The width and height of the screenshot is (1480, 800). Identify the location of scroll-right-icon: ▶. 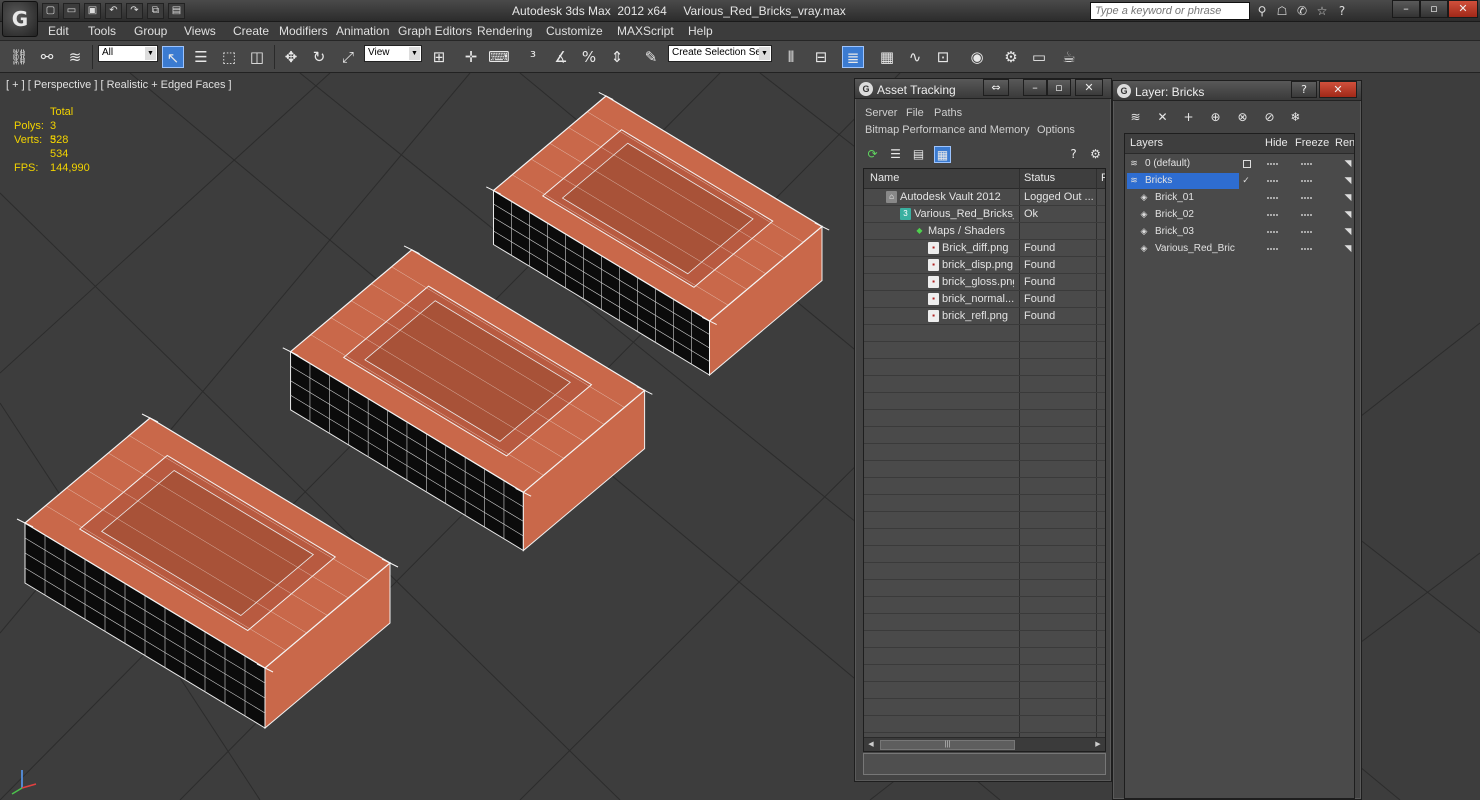
(1098, 745).